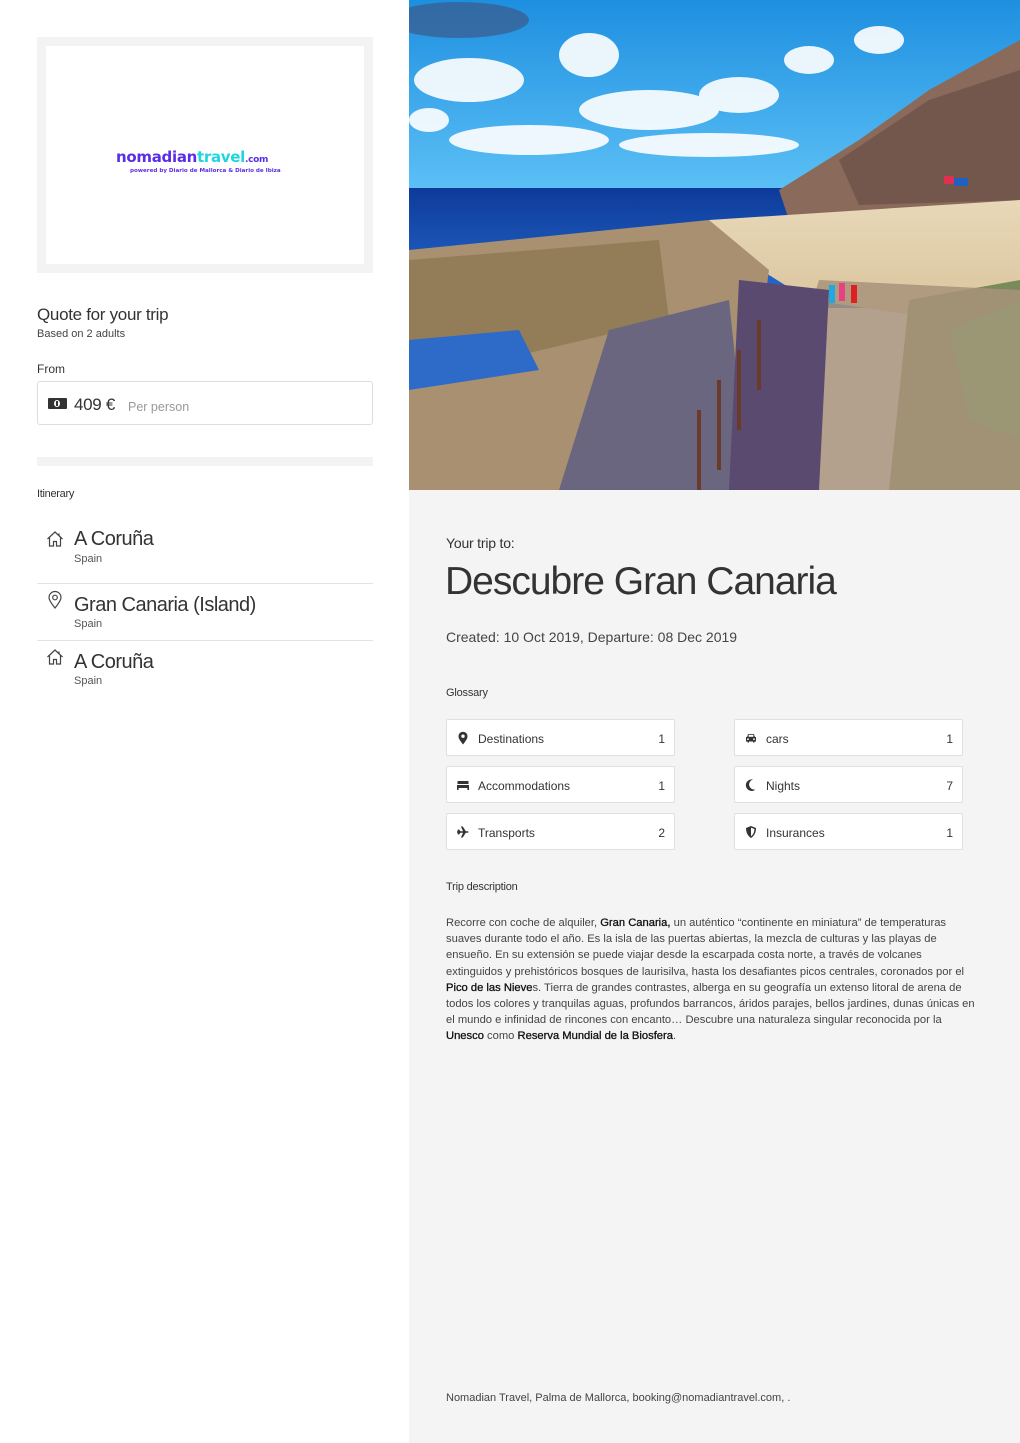 The width and height of the screenshot is (1020, 1443). Describe the element at coordinates (848, 784) in the screenshot. I see `glossary-card-nights: Nights 7` at that location.